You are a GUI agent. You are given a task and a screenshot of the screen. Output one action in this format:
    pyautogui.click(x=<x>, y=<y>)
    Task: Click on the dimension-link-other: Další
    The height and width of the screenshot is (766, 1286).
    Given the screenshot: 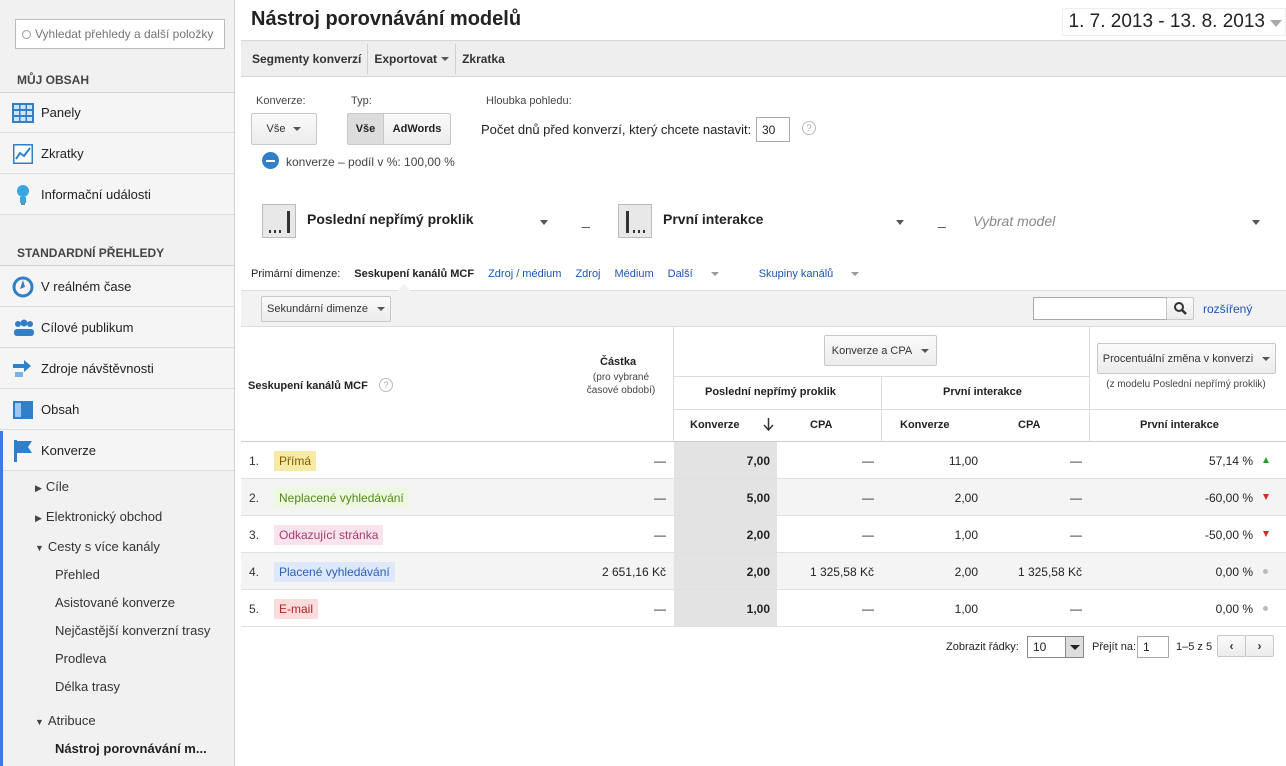 What is the action you would take?
    pyautogui.click(x=700, y=274)
    